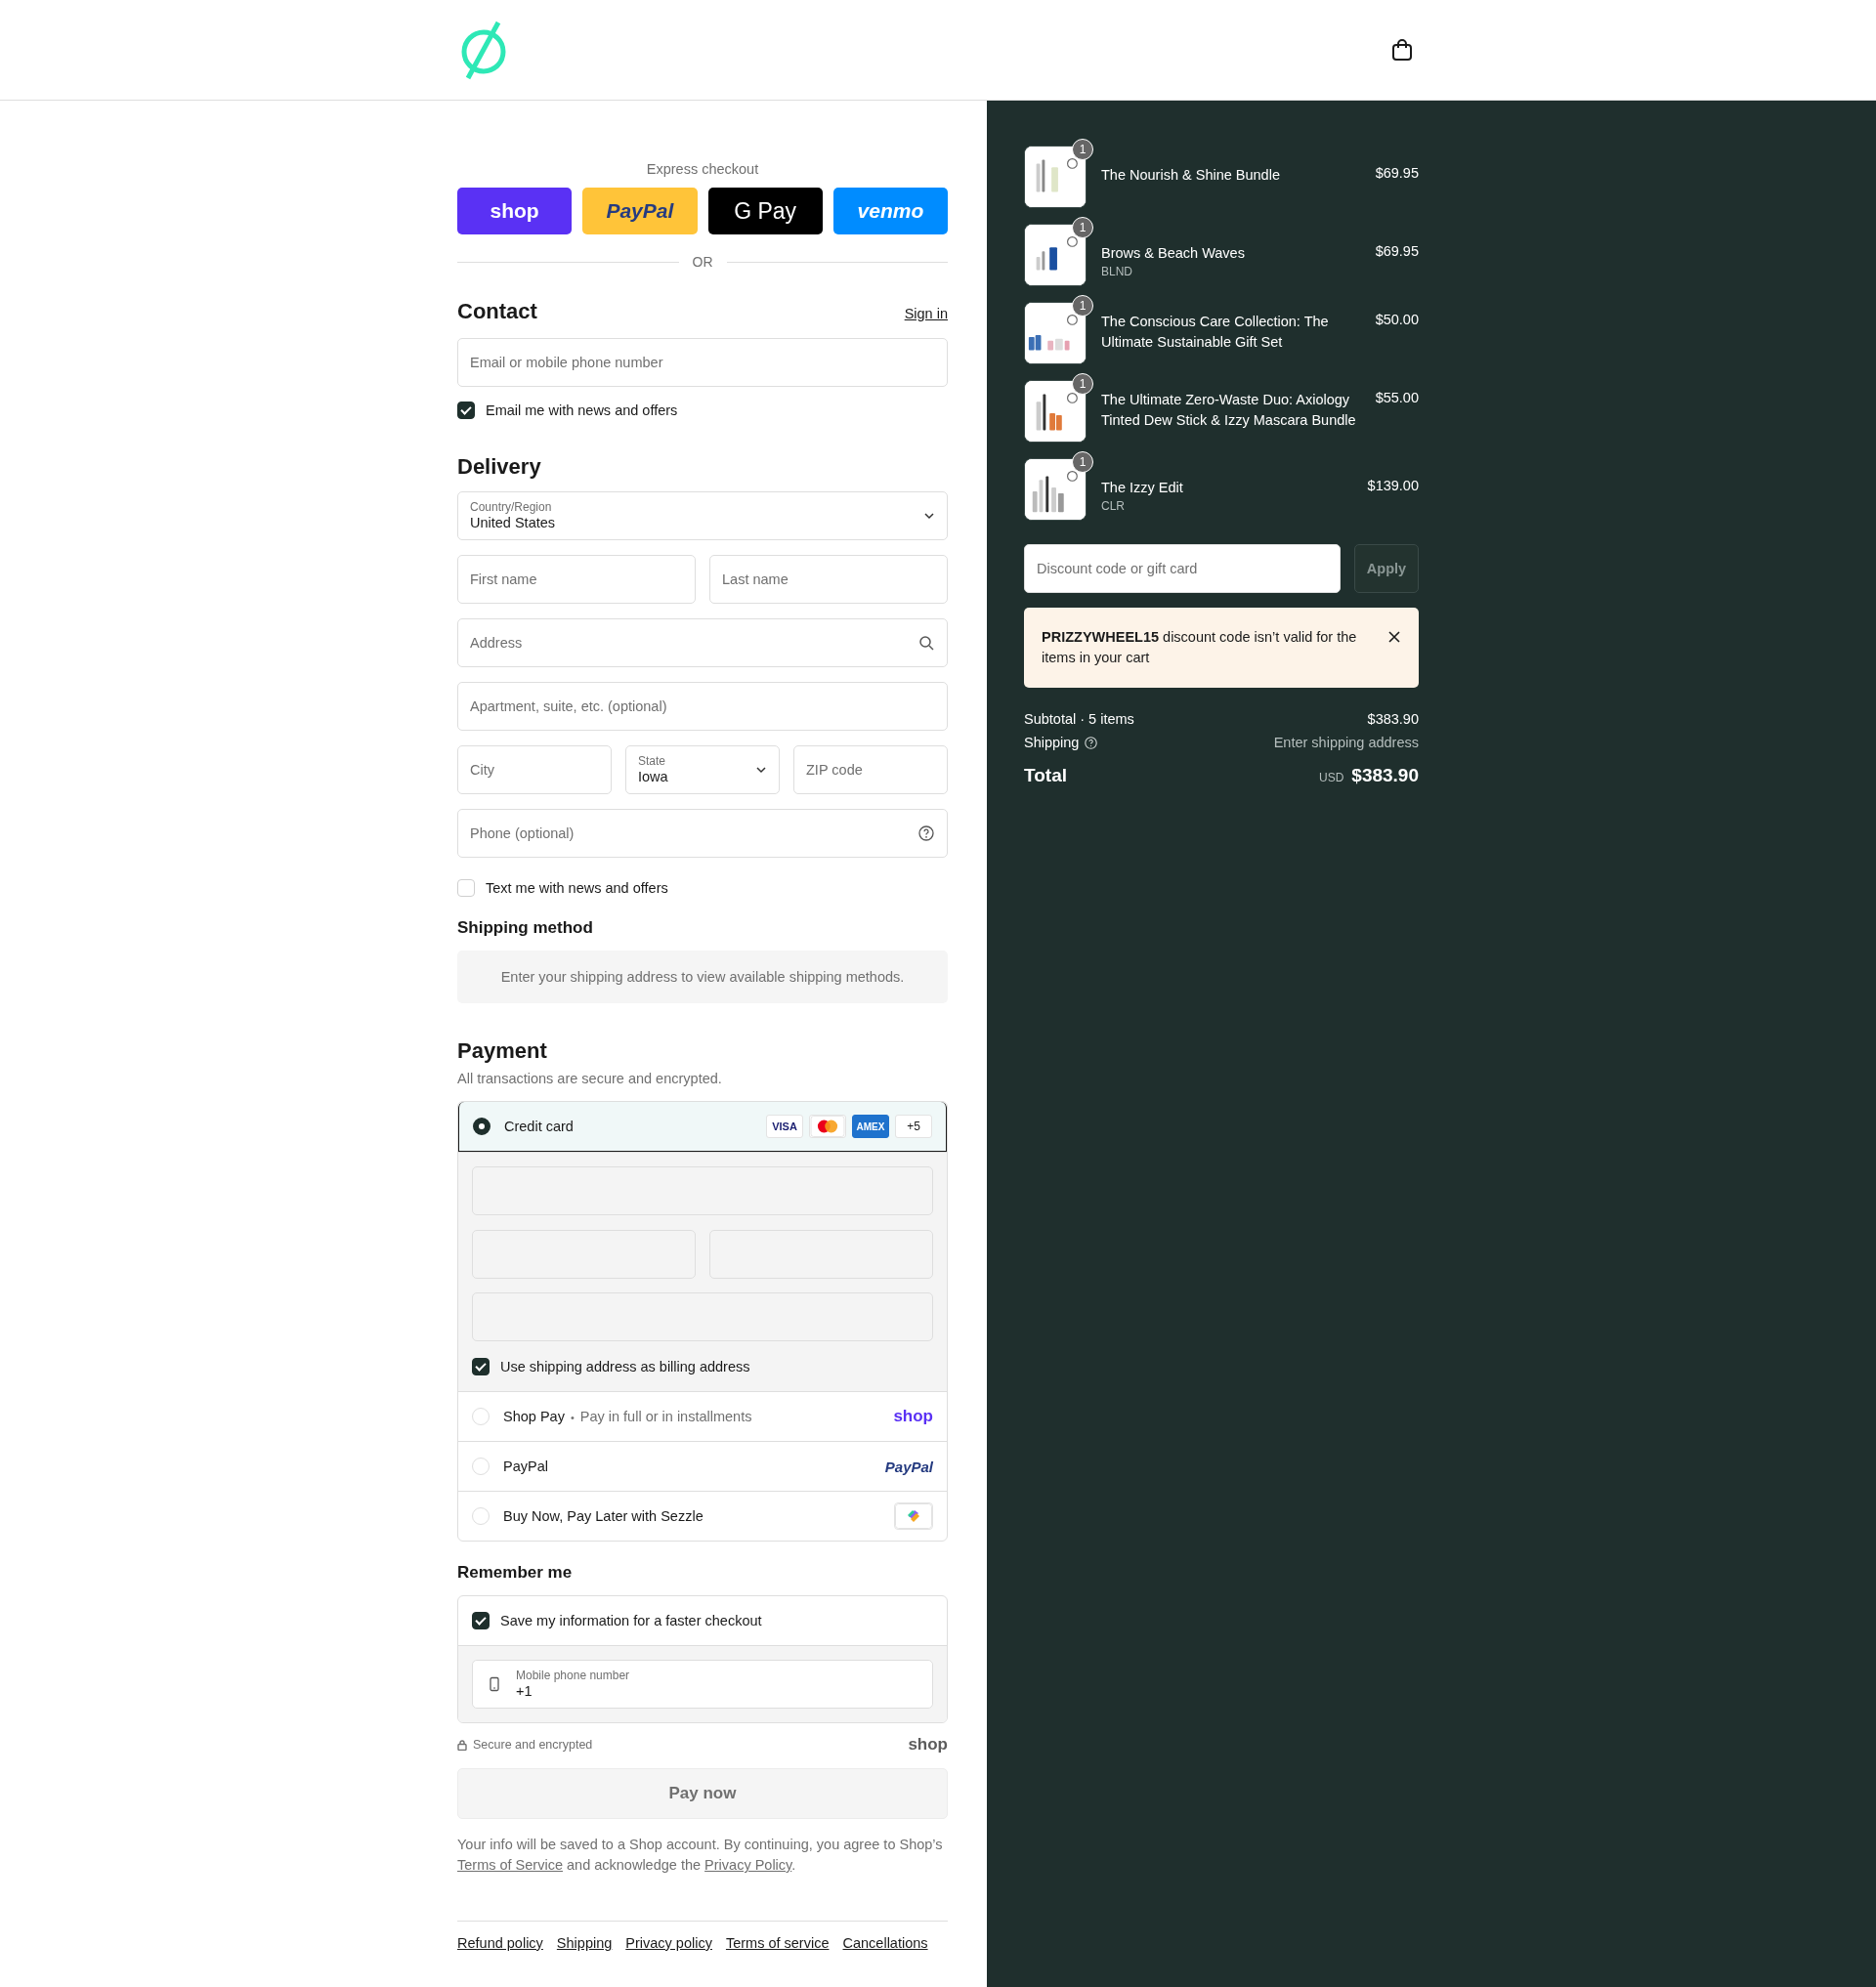  Describe the element at coordinates (926, 643) in the screenshot. I see `search-icon` at that location.